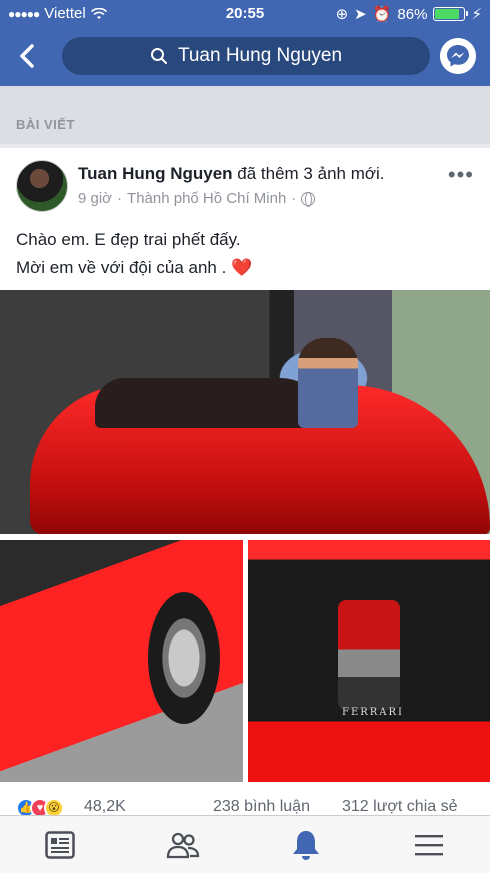 The width and height of the screenshot is (490, 873). I want to click on post-photo-wheel, so click(121, 661).